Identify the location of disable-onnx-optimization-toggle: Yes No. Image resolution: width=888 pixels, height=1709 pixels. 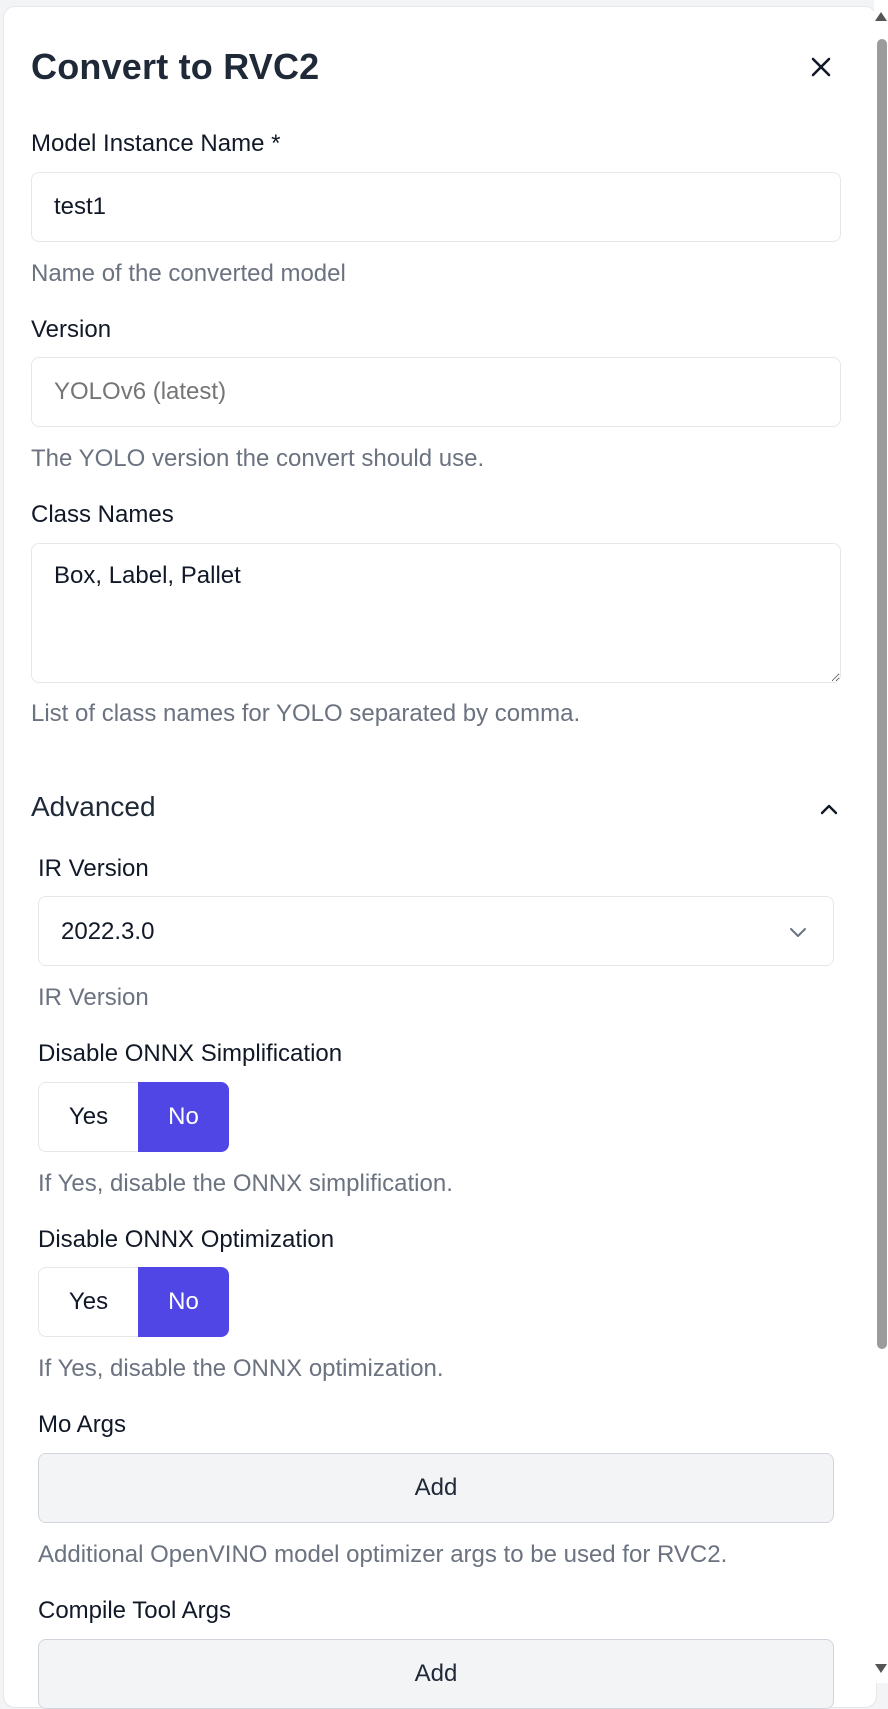
(133, 1302).